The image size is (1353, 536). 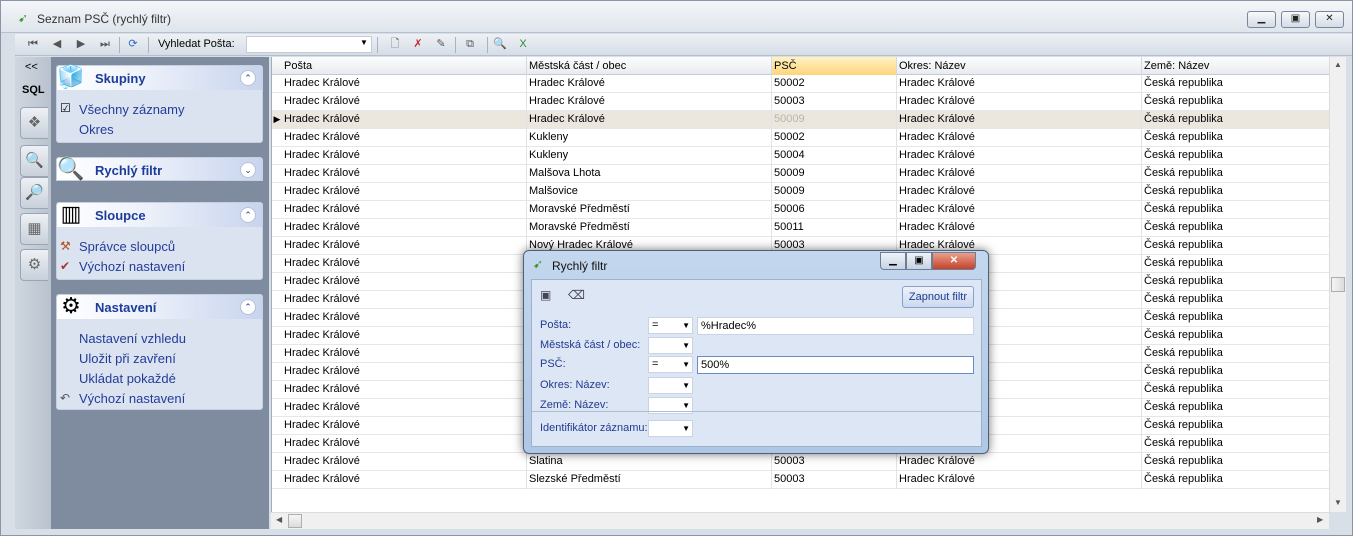 What do you see at coordinates (159, 168) in the screenshot?
I see `group-header: 🔍 Rychlý filtr ⌄` at bounding box center [159, 168].